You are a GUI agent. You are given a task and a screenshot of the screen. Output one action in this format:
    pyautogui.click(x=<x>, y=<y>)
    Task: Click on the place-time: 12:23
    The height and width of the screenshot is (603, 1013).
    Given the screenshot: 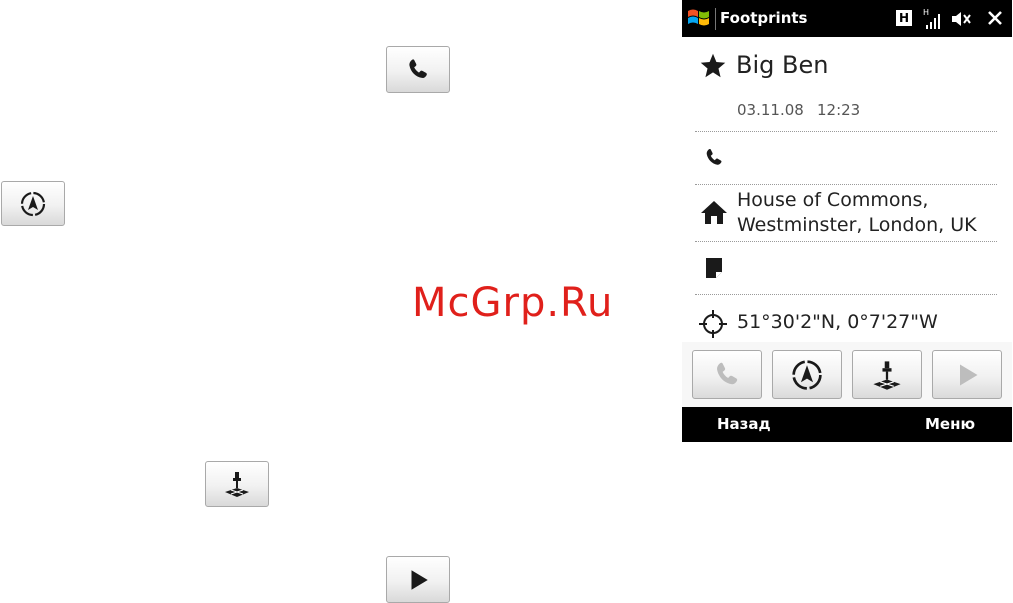 What is the action you would take?
    pyautogui.click(x=839, y=110)
    